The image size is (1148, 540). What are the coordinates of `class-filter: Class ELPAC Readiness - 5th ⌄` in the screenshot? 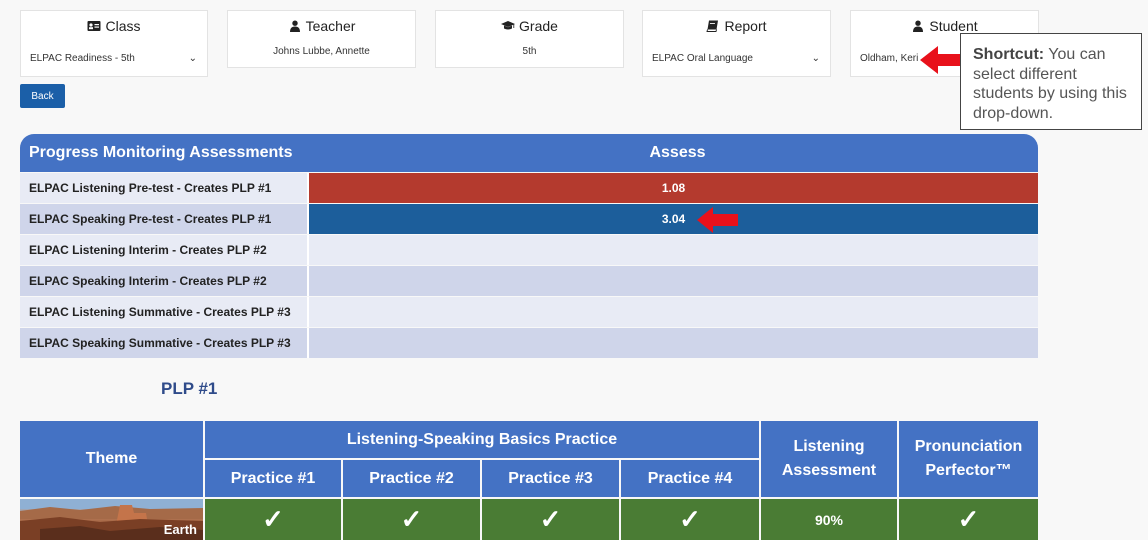 It's located at (114, 43).